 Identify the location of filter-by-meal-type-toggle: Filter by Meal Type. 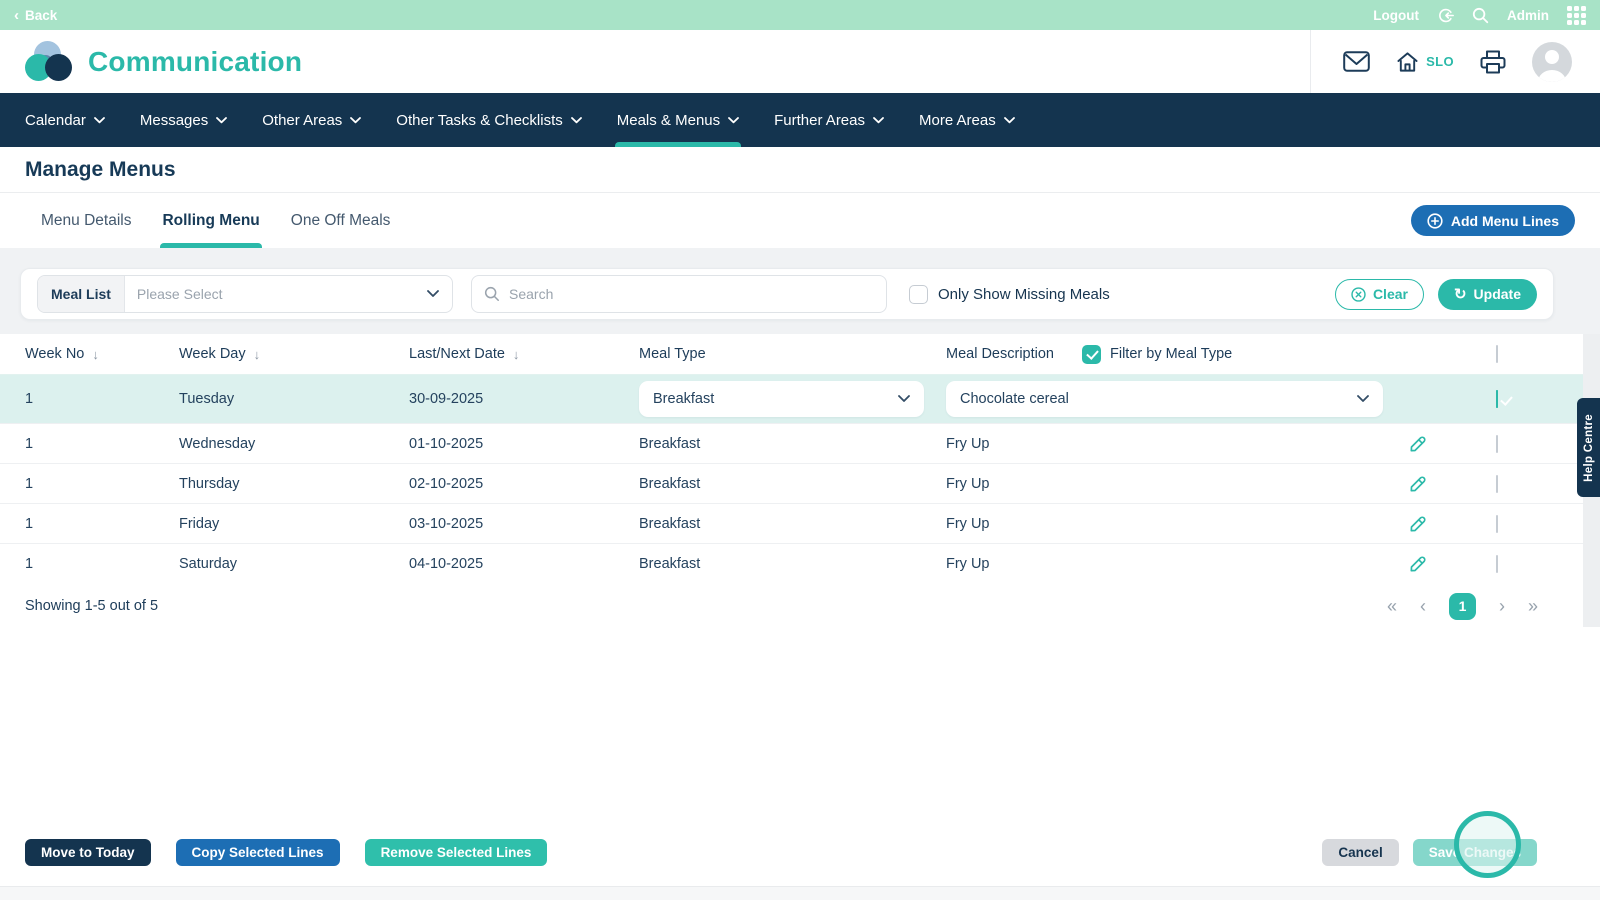
(1157, 354).